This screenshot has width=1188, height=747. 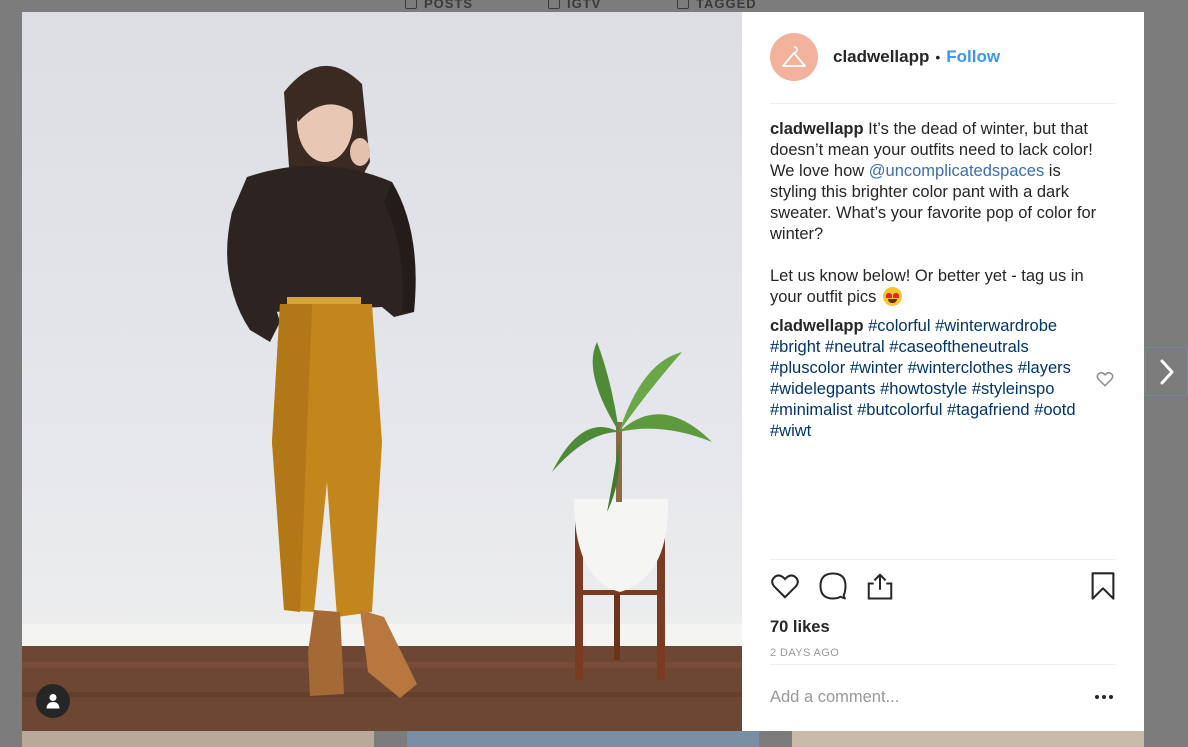 I want to click on add-comment-bar, so click(x=942, y=697).